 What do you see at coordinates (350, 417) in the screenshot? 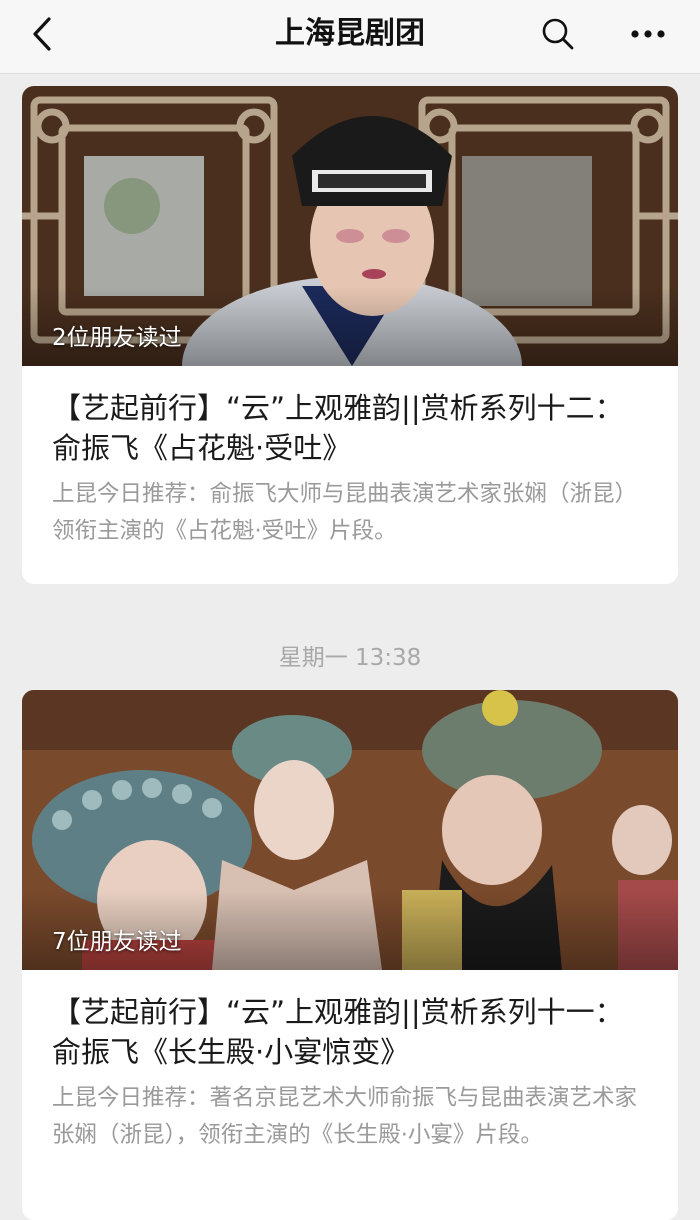
I see `article-title: 【艺起前行】“云”上观雅韵||赏析系列十二：俞振飞《占花魁·受吐》` at bounding box center [350, 417].